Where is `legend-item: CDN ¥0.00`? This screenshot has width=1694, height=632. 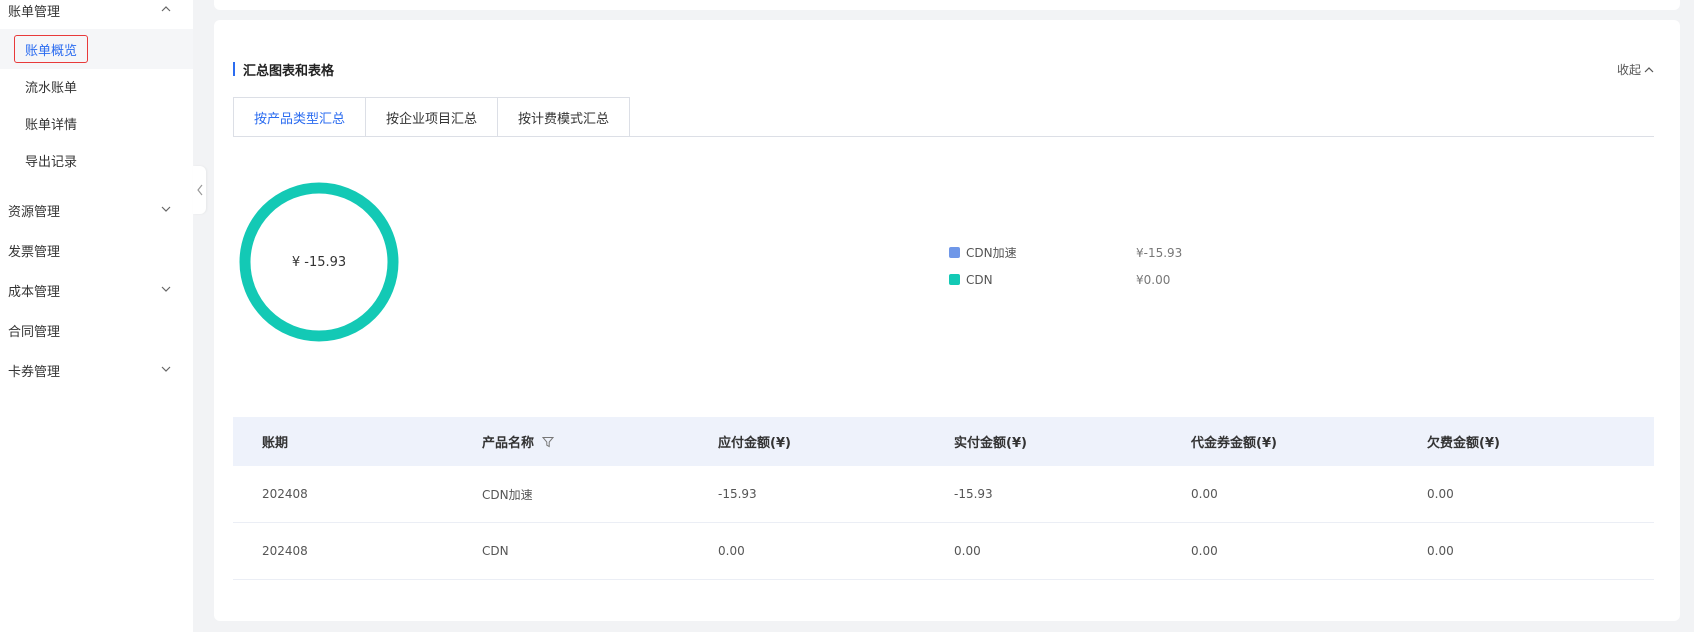 legend-item: CDN ¥0.00 is located at coordinates (1065, 279).